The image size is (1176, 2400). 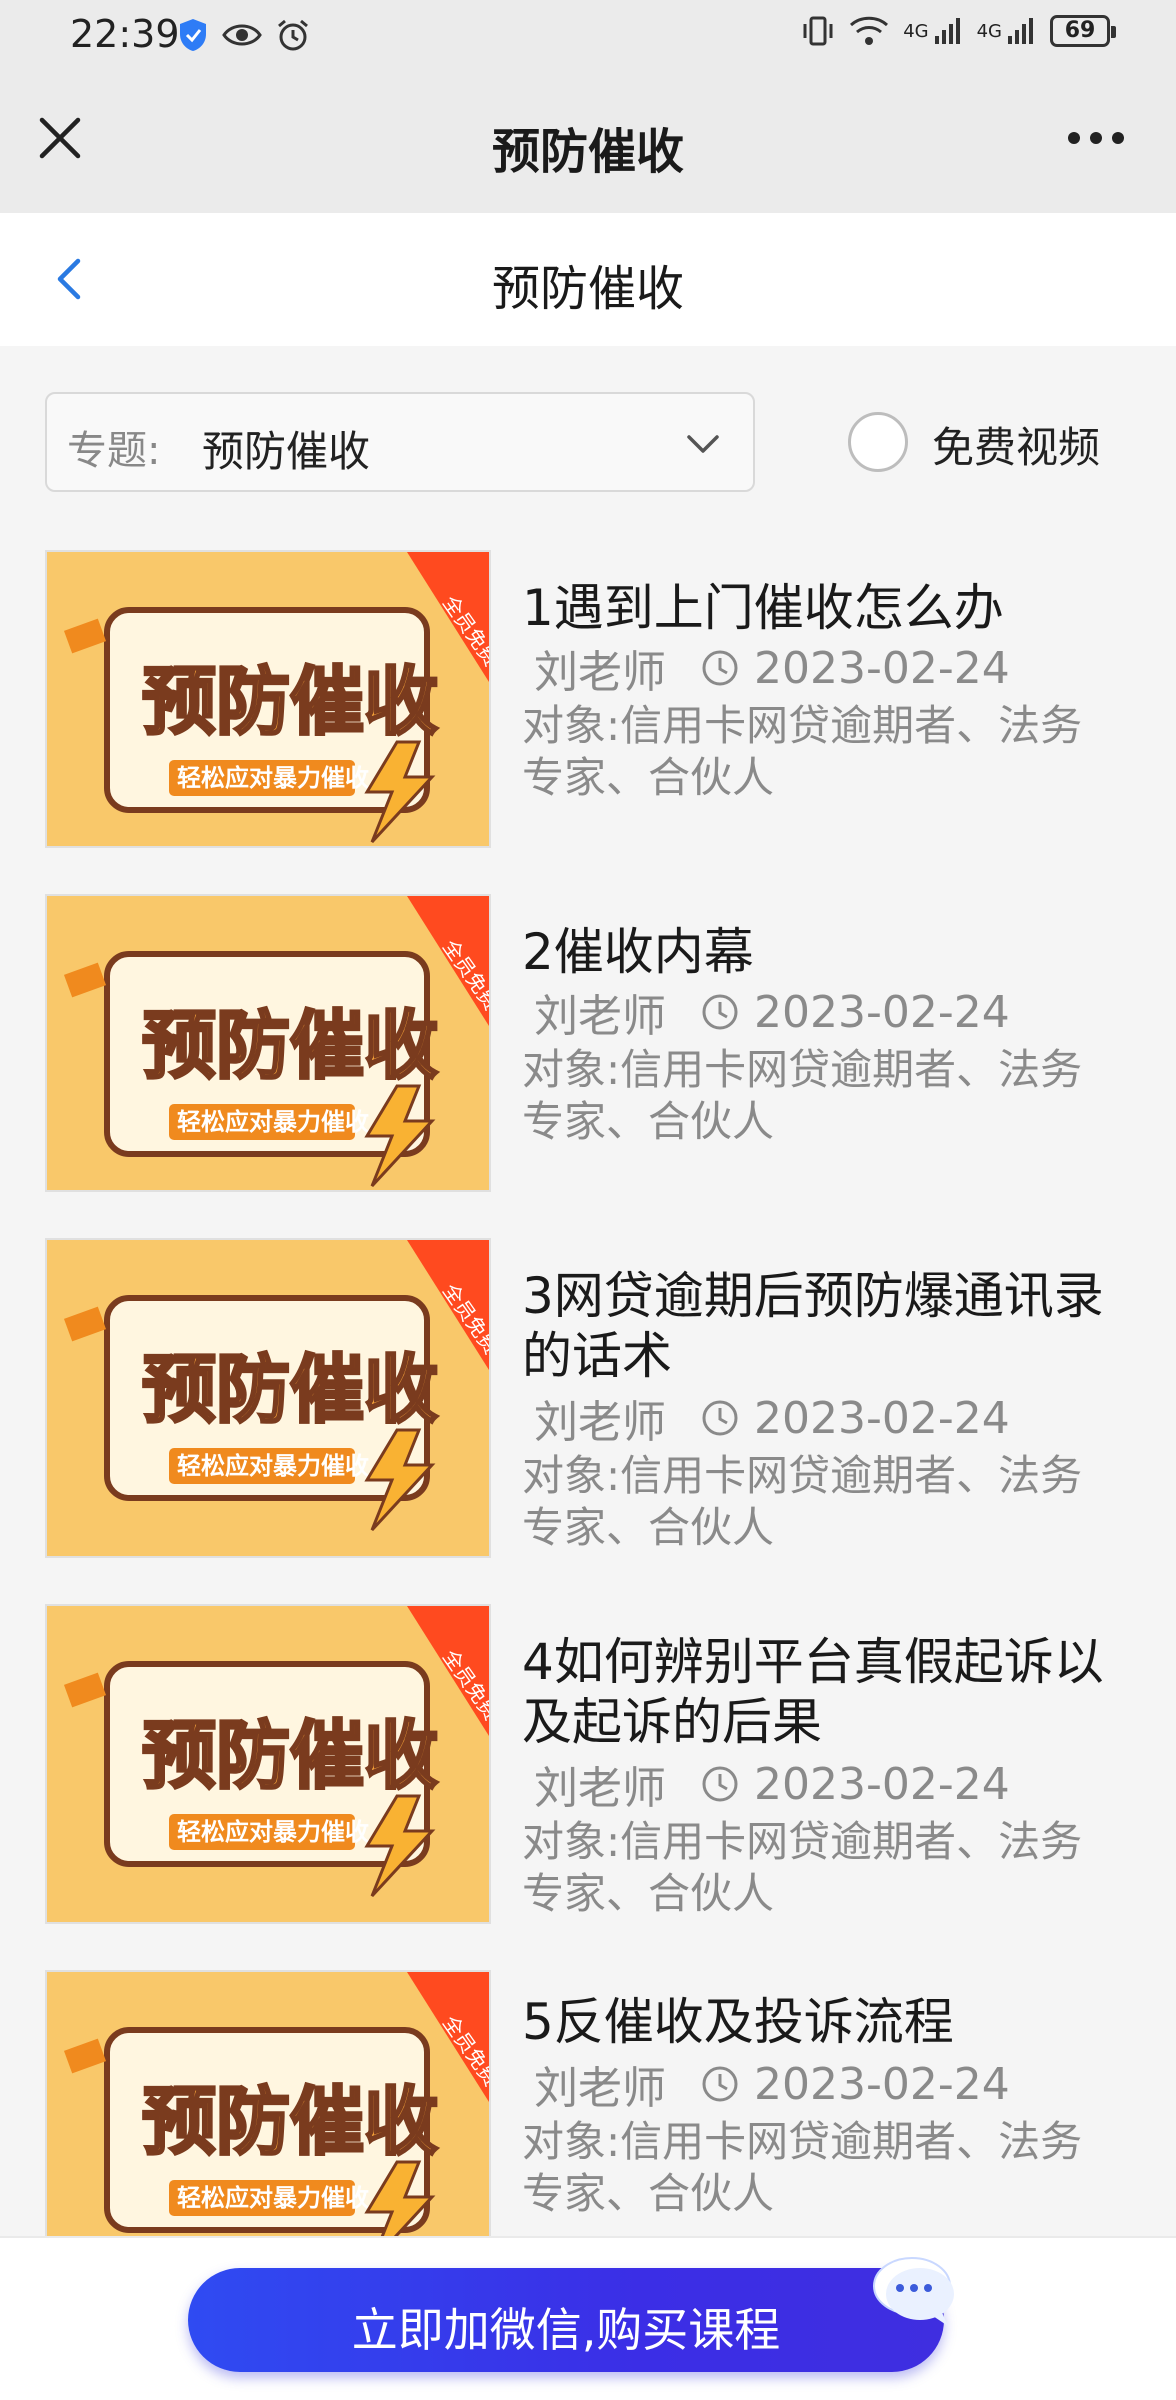 I want to click on course-title: 5反催收及投诉流程, so click(x=822, y=2022).